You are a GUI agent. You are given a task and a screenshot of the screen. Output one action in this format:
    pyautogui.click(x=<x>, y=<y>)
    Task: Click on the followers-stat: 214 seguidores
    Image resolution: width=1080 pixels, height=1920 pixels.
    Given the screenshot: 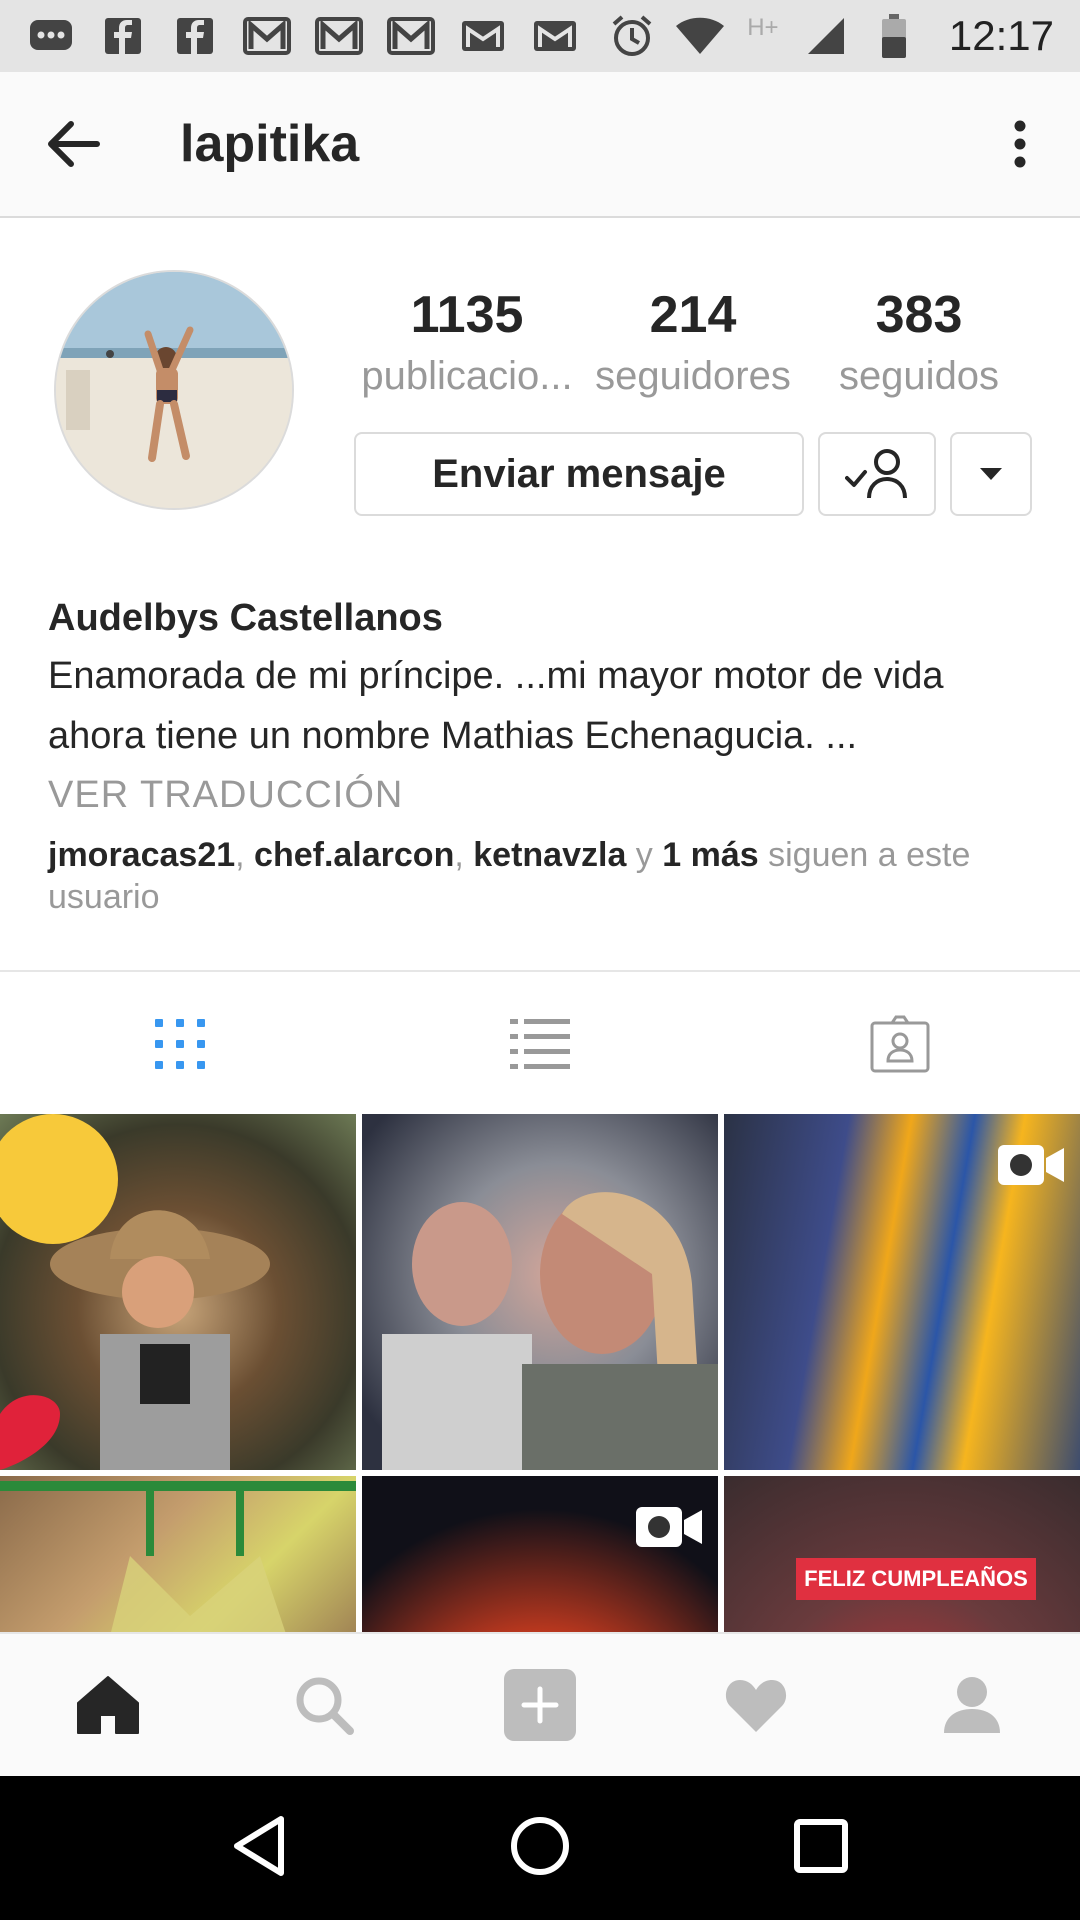 What is the action you would take?
    pyautogui.click(x=693, y=341)
    